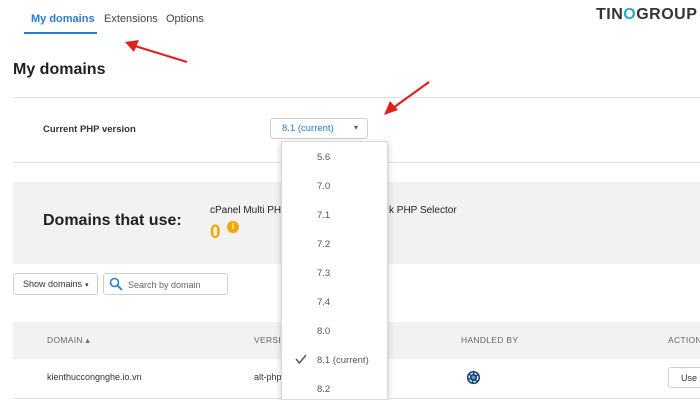 Image resolution: width=700 pixels, height=400 pixels. What do you see at coordinates (308, 128) in the screenshot?
I see `php-version-selected: 8.1 (current)` at bounding box center [308, 128].